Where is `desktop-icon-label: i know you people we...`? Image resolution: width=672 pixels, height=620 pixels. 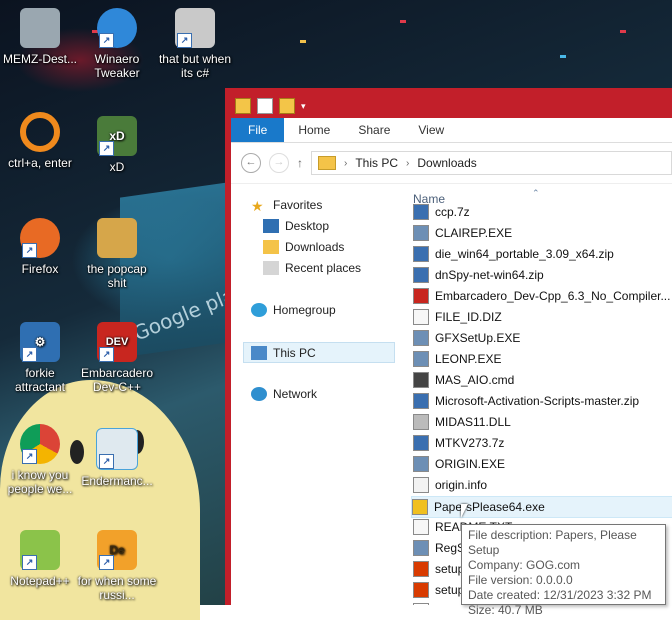 desktop-icon-label: i know you people we... is located at coordinates (40, 482).